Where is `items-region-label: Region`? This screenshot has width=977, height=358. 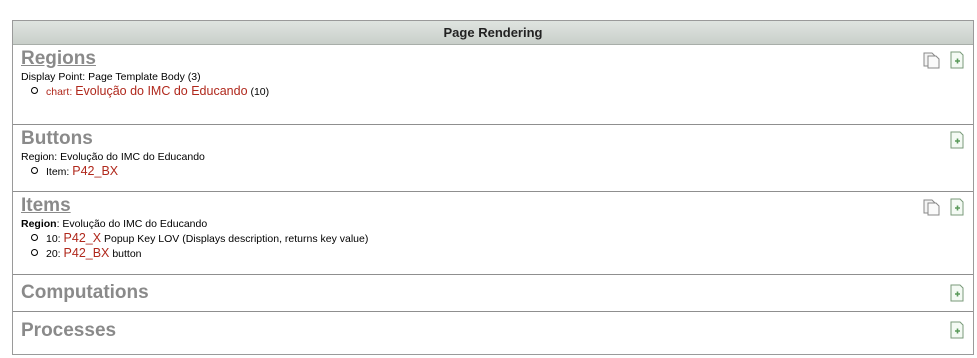 items-region-label: Region is located at coordinates (39, 224).